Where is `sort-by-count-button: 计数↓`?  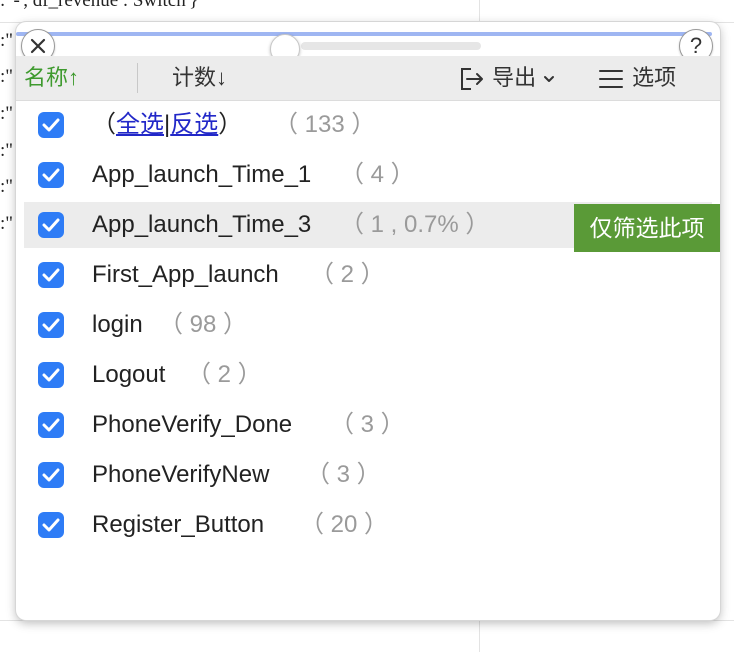
sort-by-count-button: 计数↓ is located at coordinates (199, 78).